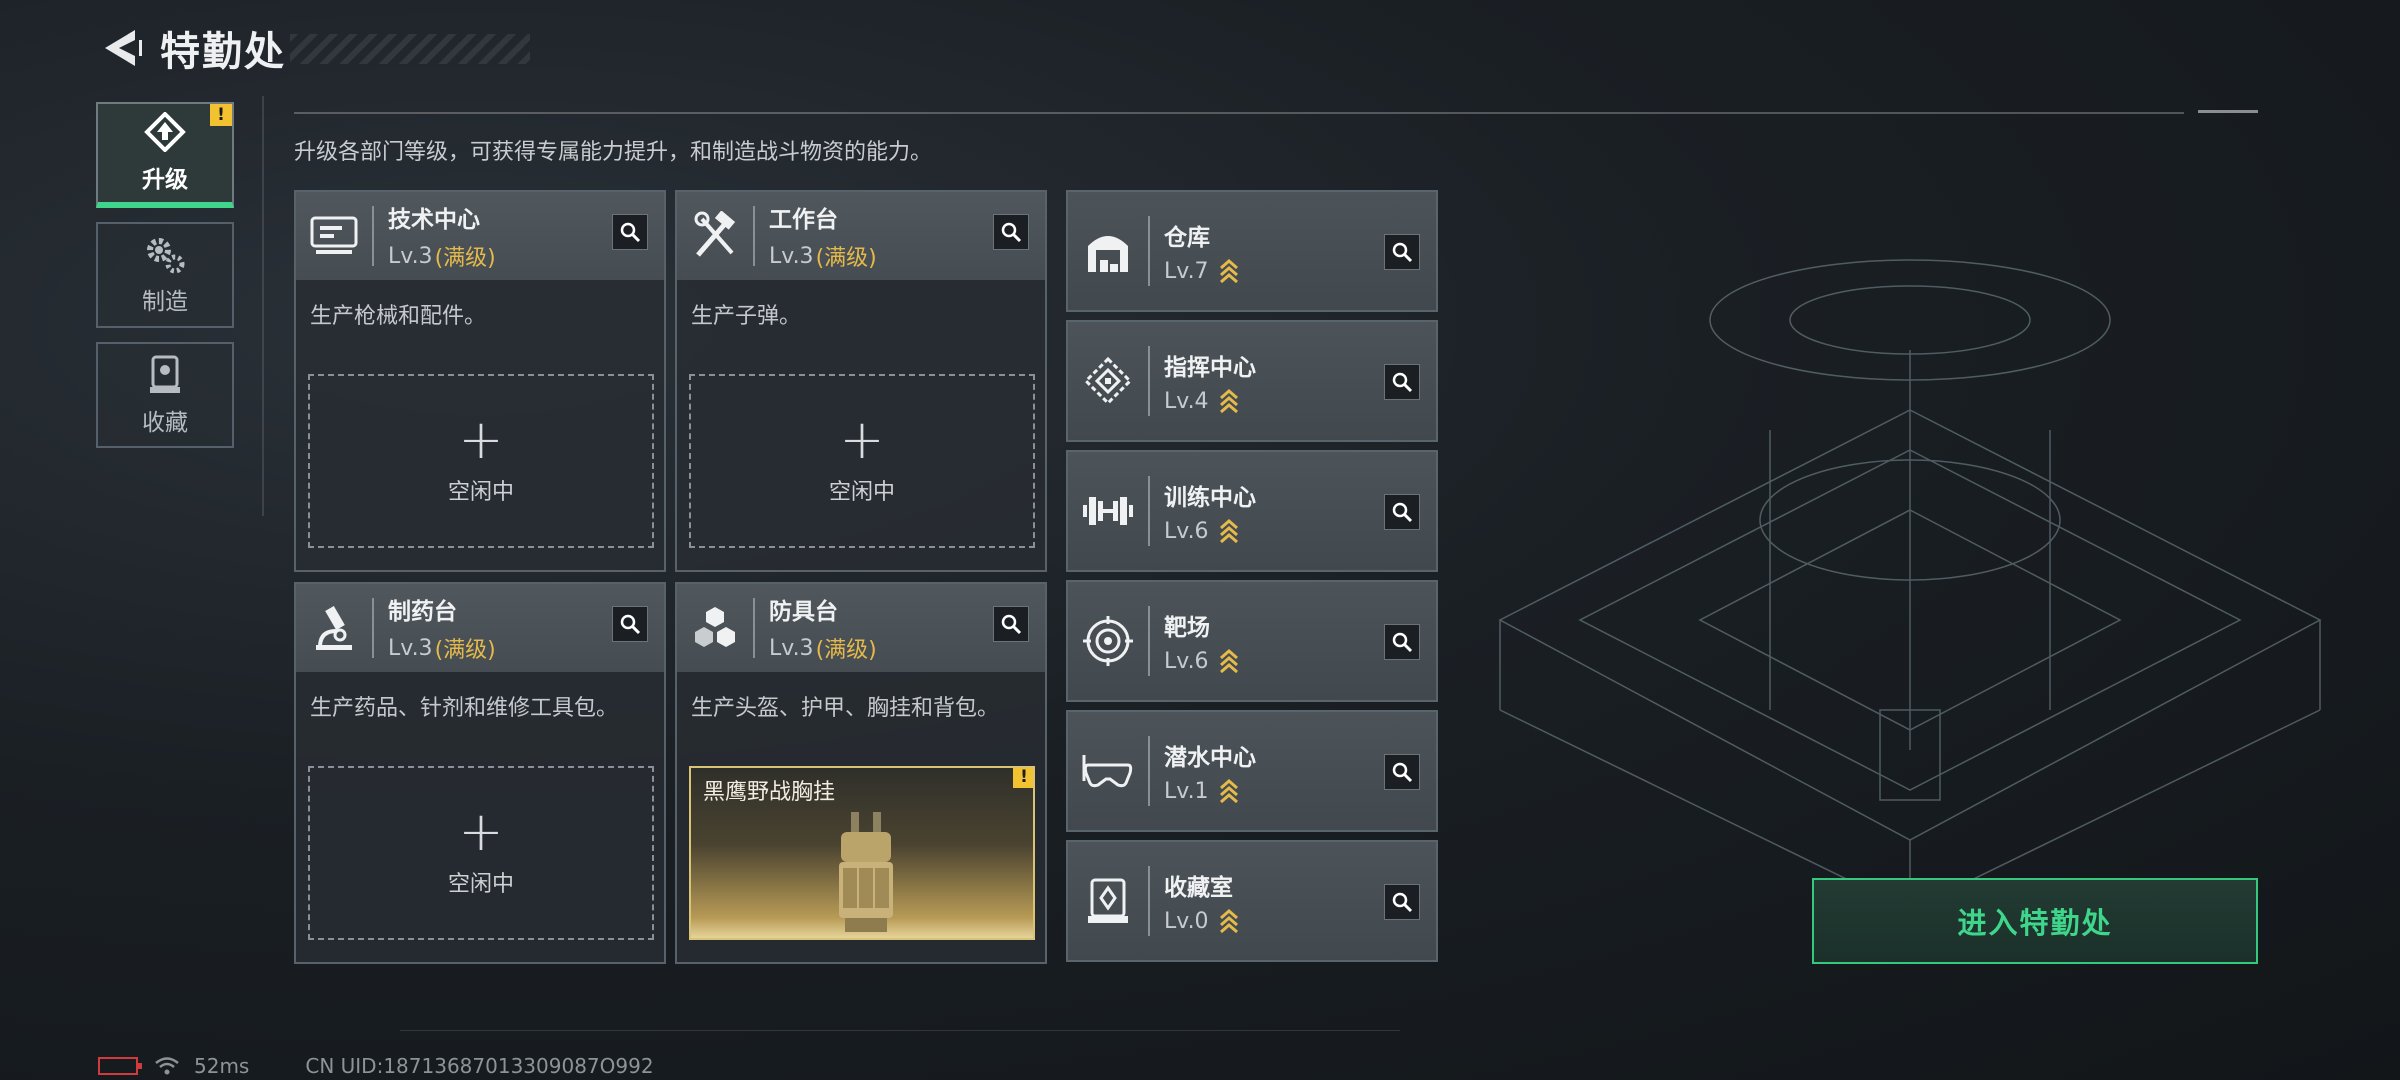 Image resolution: width=2400 pixels, height=1080 pixels. I want to click on card-titles: 收藏室 Lv.0, so click(1201, 901).